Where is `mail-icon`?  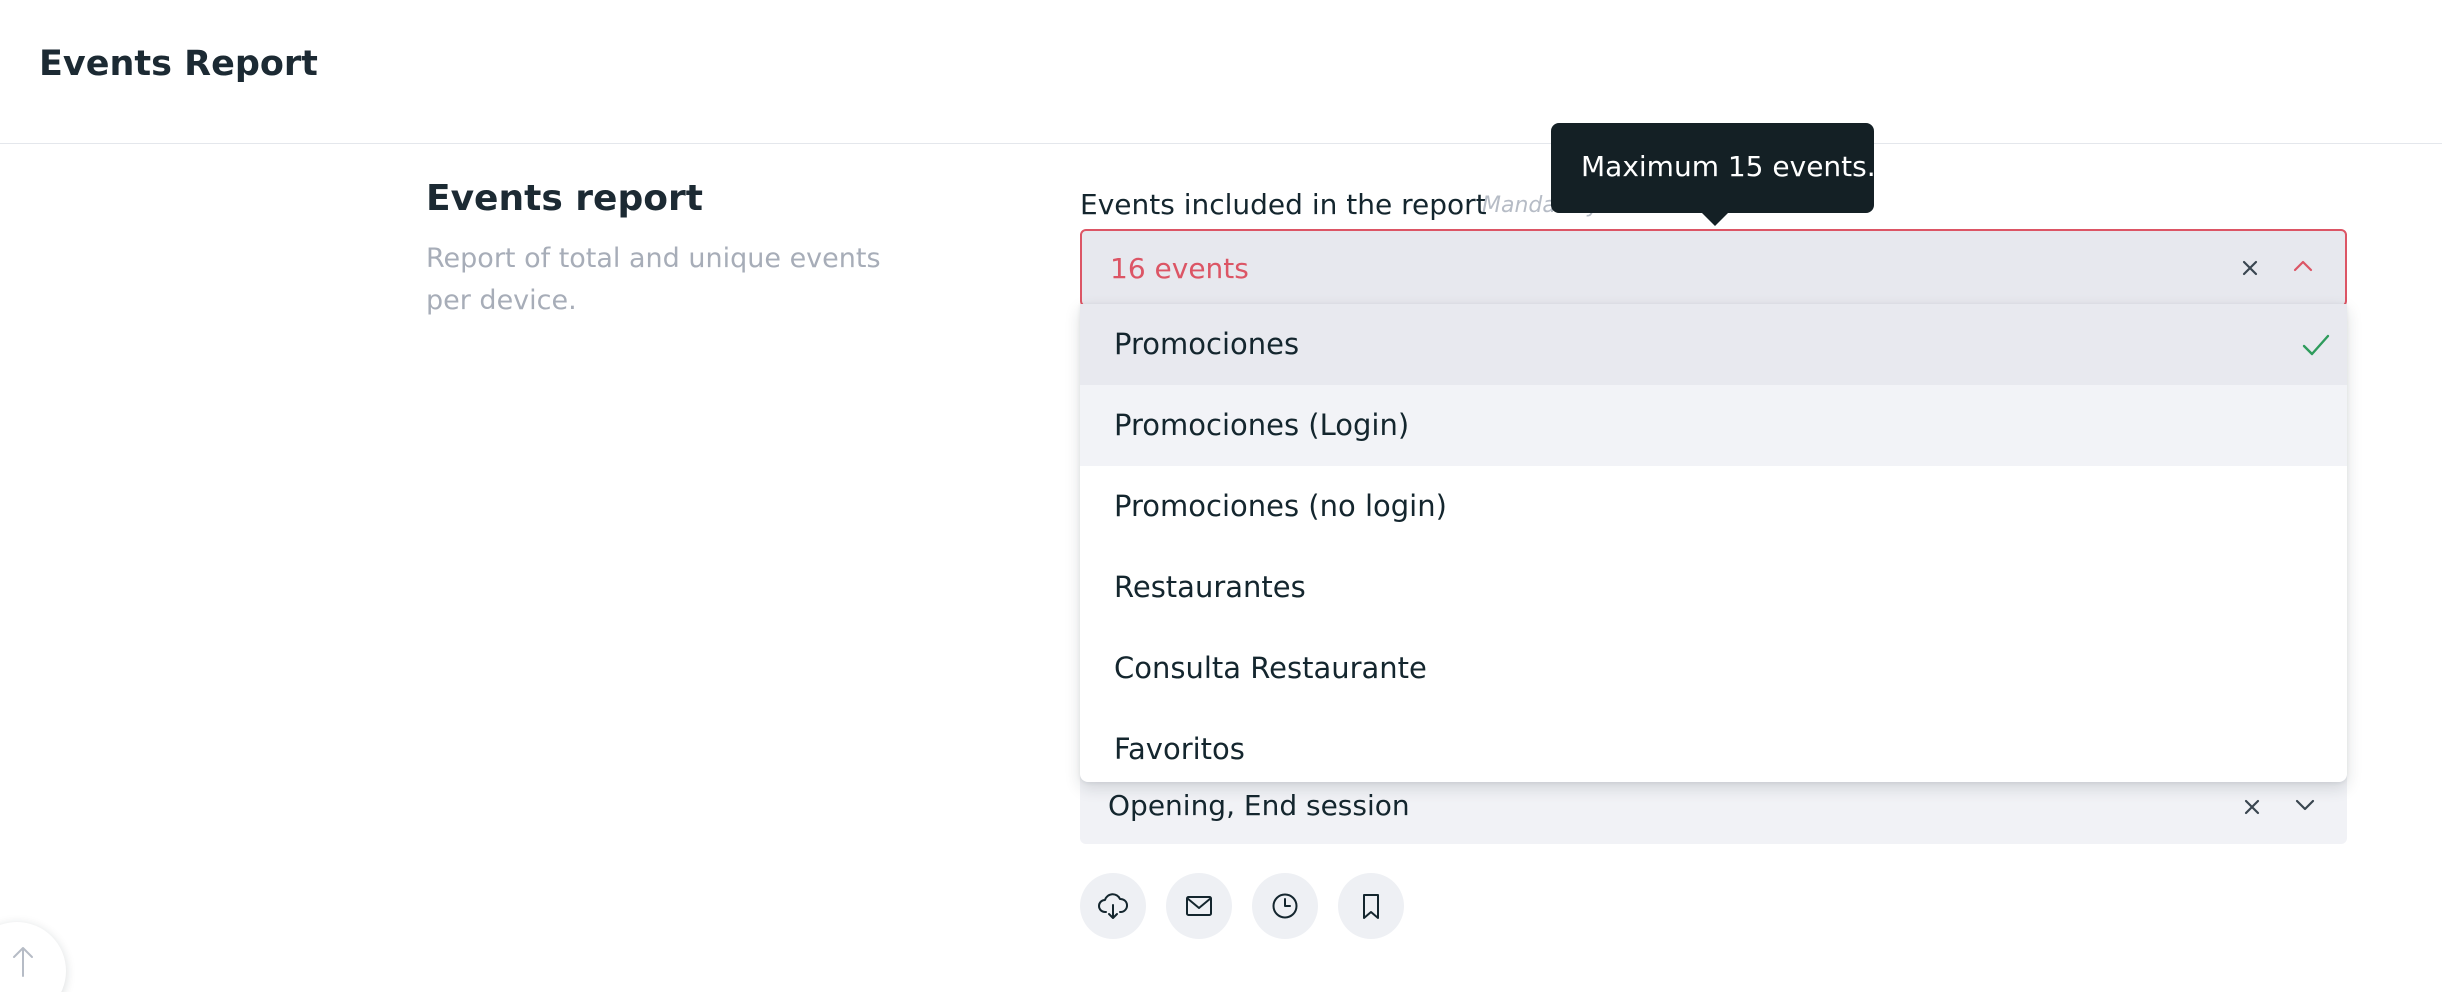
mail-icon is located at coordinates (1199, 906).